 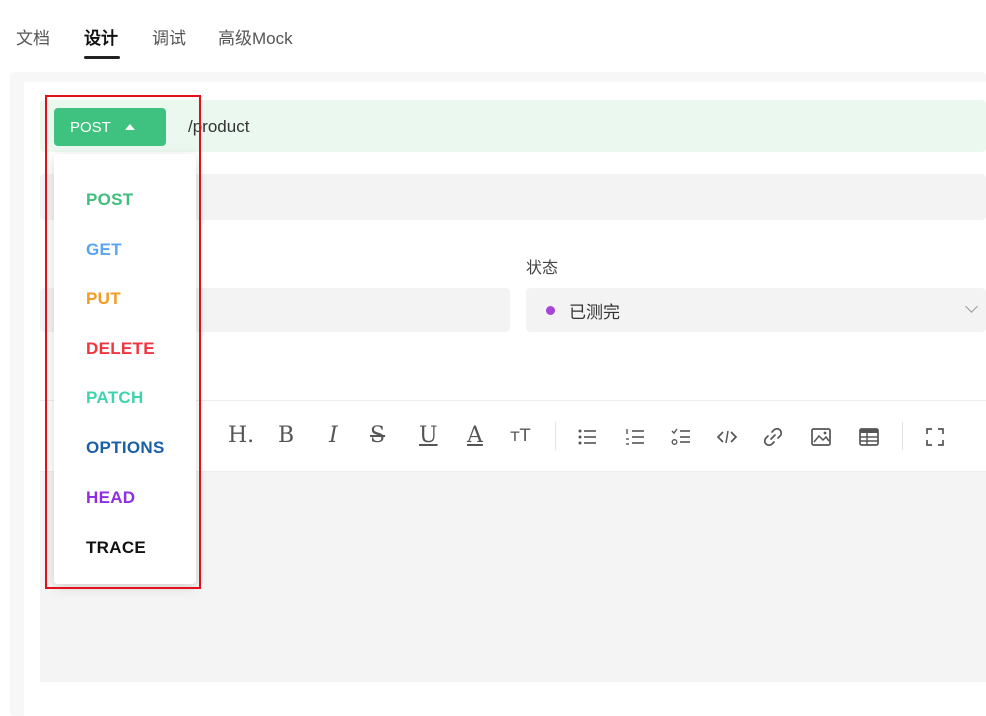 I want to click on code-icon, so click(x=727, y=437).